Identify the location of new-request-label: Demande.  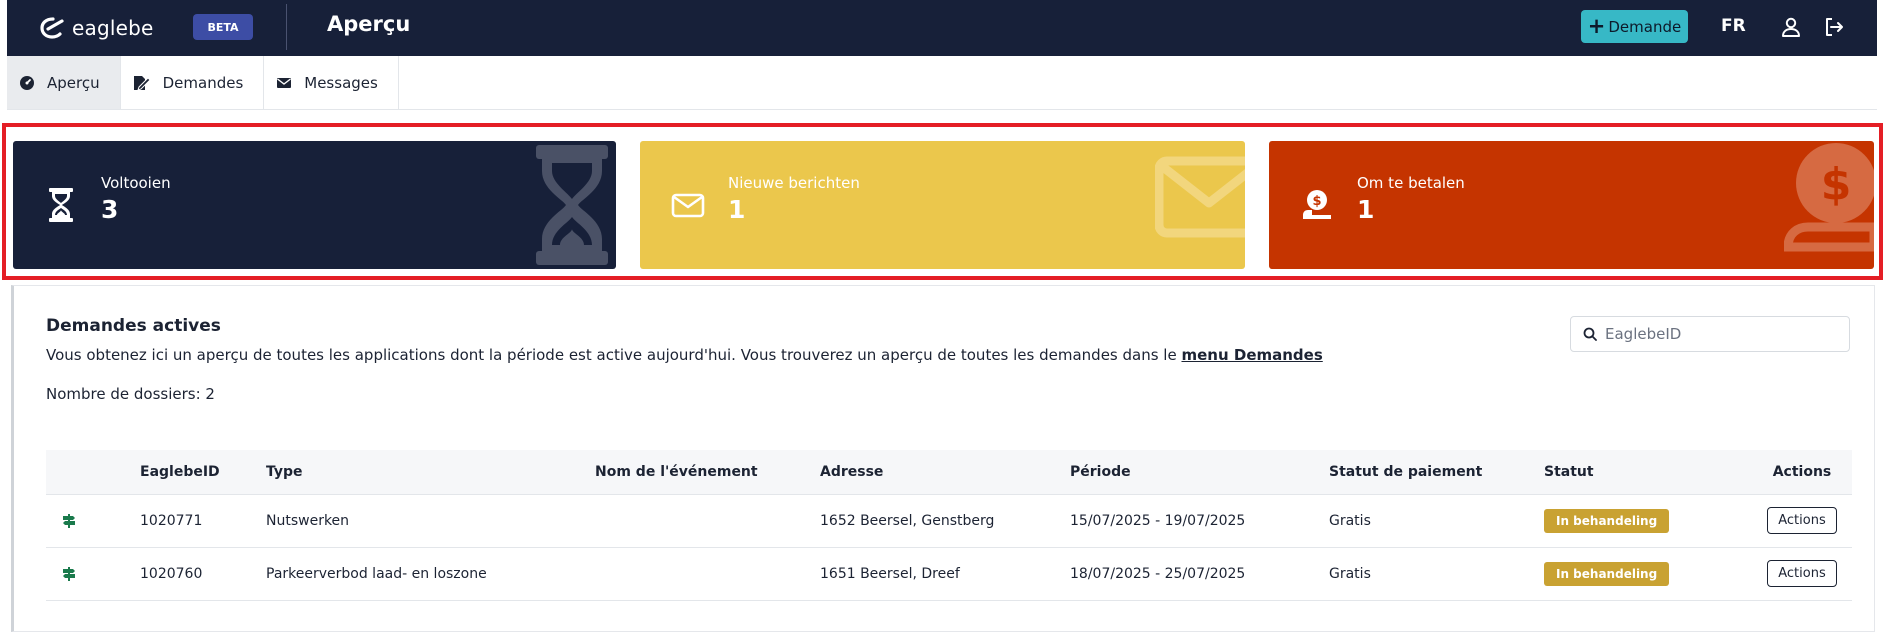
(1645, 26).